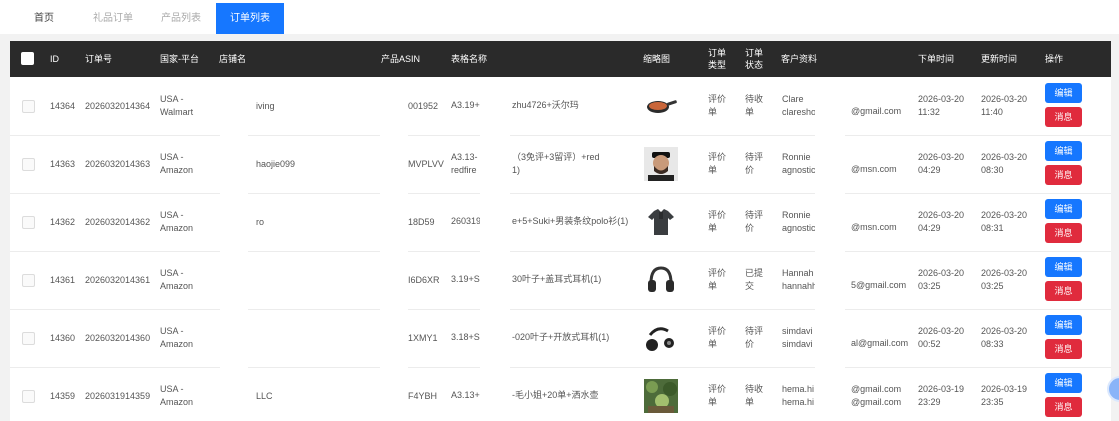 The image size is (1119, 421). What do you see at coordinates (556, 163) in the screenshot?
I see `cell-form-name: （3免评+3留评）+red 1)` at bounding box center [556, 163].